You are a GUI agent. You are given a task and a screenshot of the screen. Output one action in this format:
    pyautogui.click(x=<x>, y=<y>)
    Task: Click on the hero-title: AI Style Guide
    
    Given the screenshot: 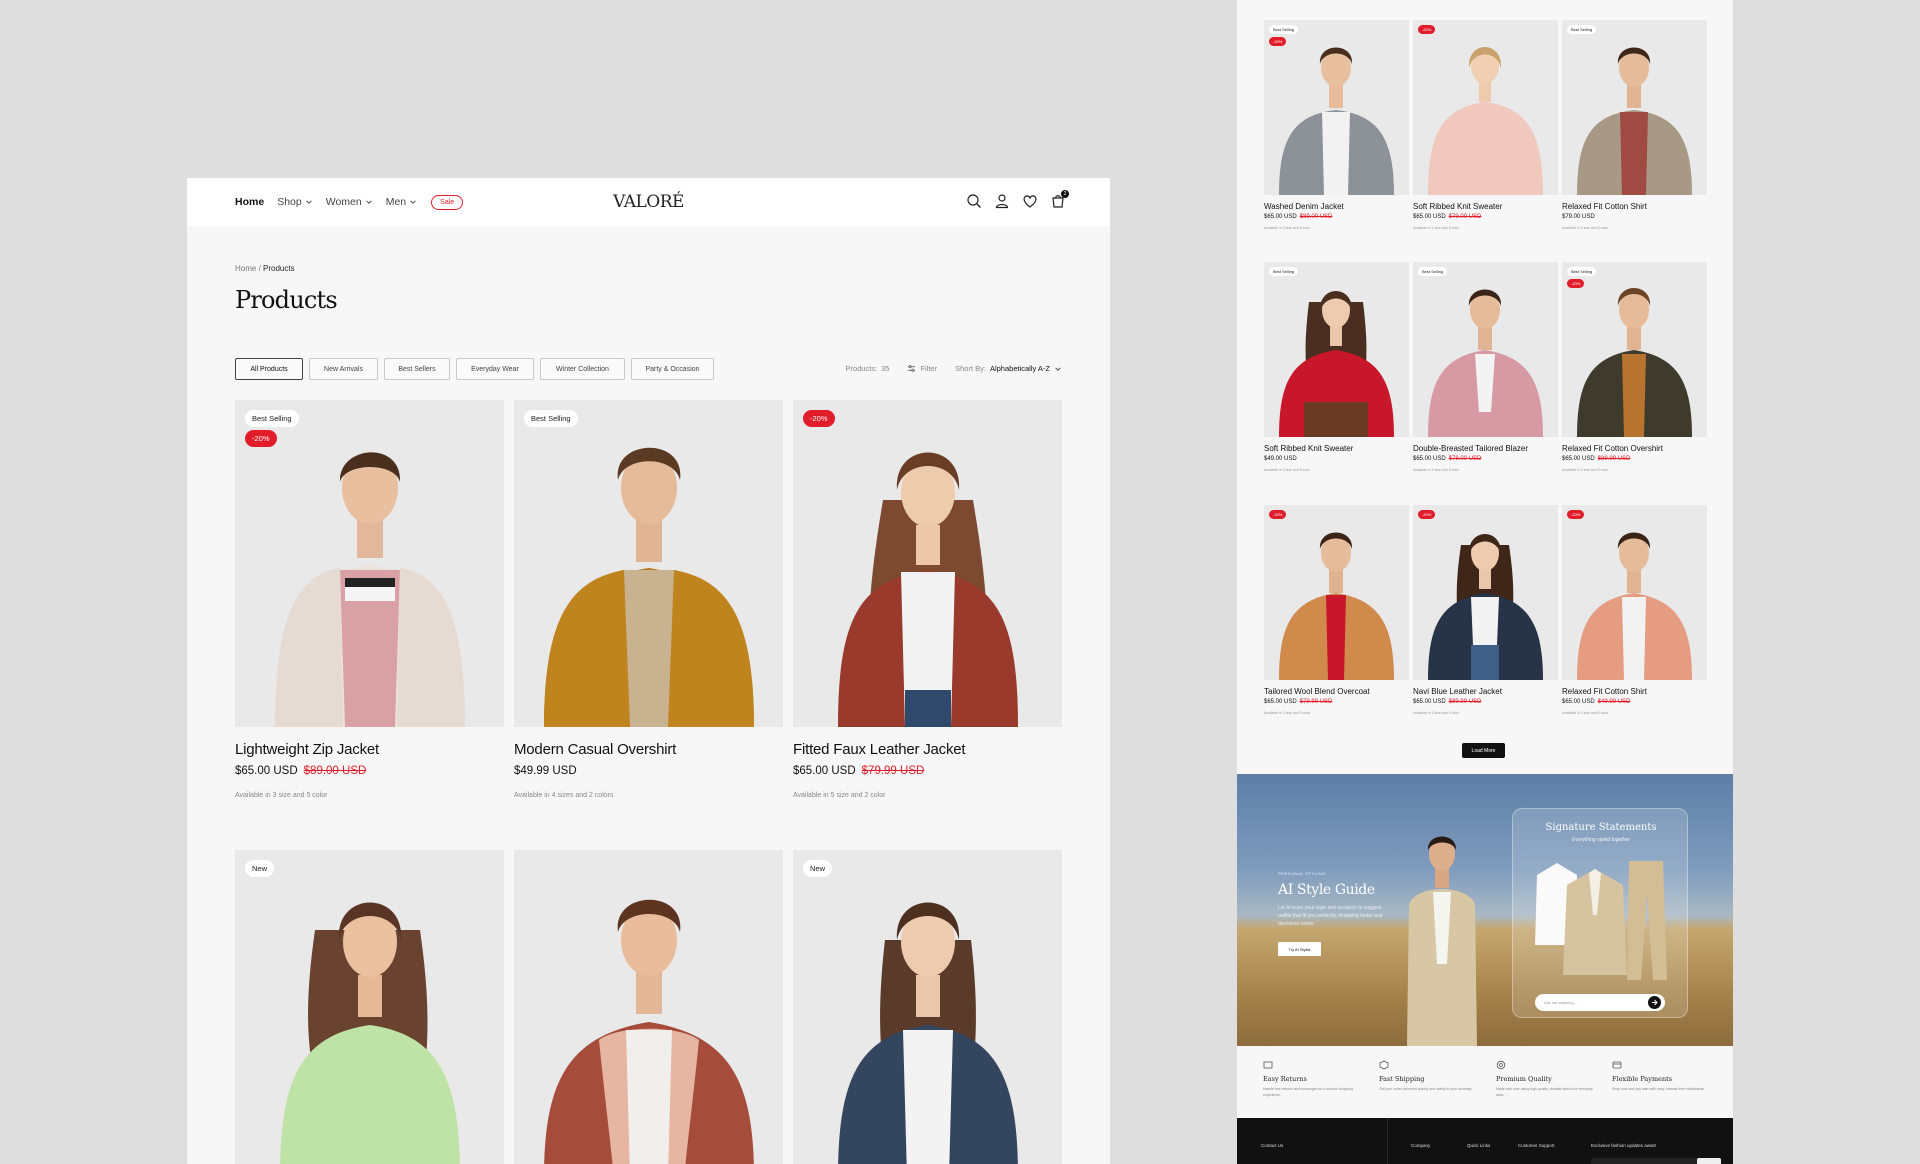 What is the action you would take?
    pyautogui.click(x=1326, y=890)
    